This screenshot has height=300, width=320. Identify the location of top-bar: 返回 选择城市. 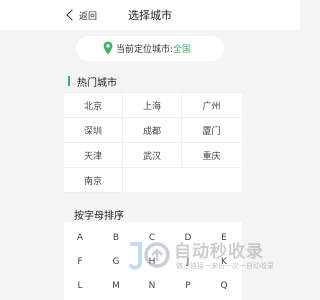
(150, 15).